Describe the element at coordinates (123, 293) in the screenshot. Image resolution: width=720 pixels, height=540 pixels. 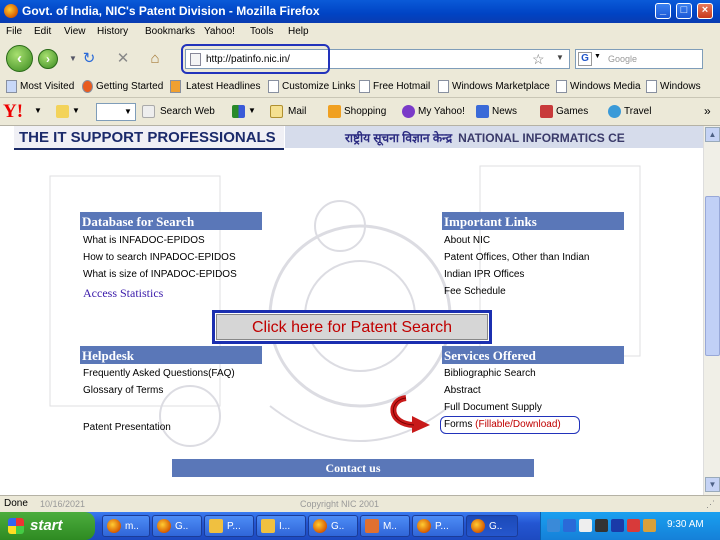
I see `link-access-statistics: Access Statistics` at that location.